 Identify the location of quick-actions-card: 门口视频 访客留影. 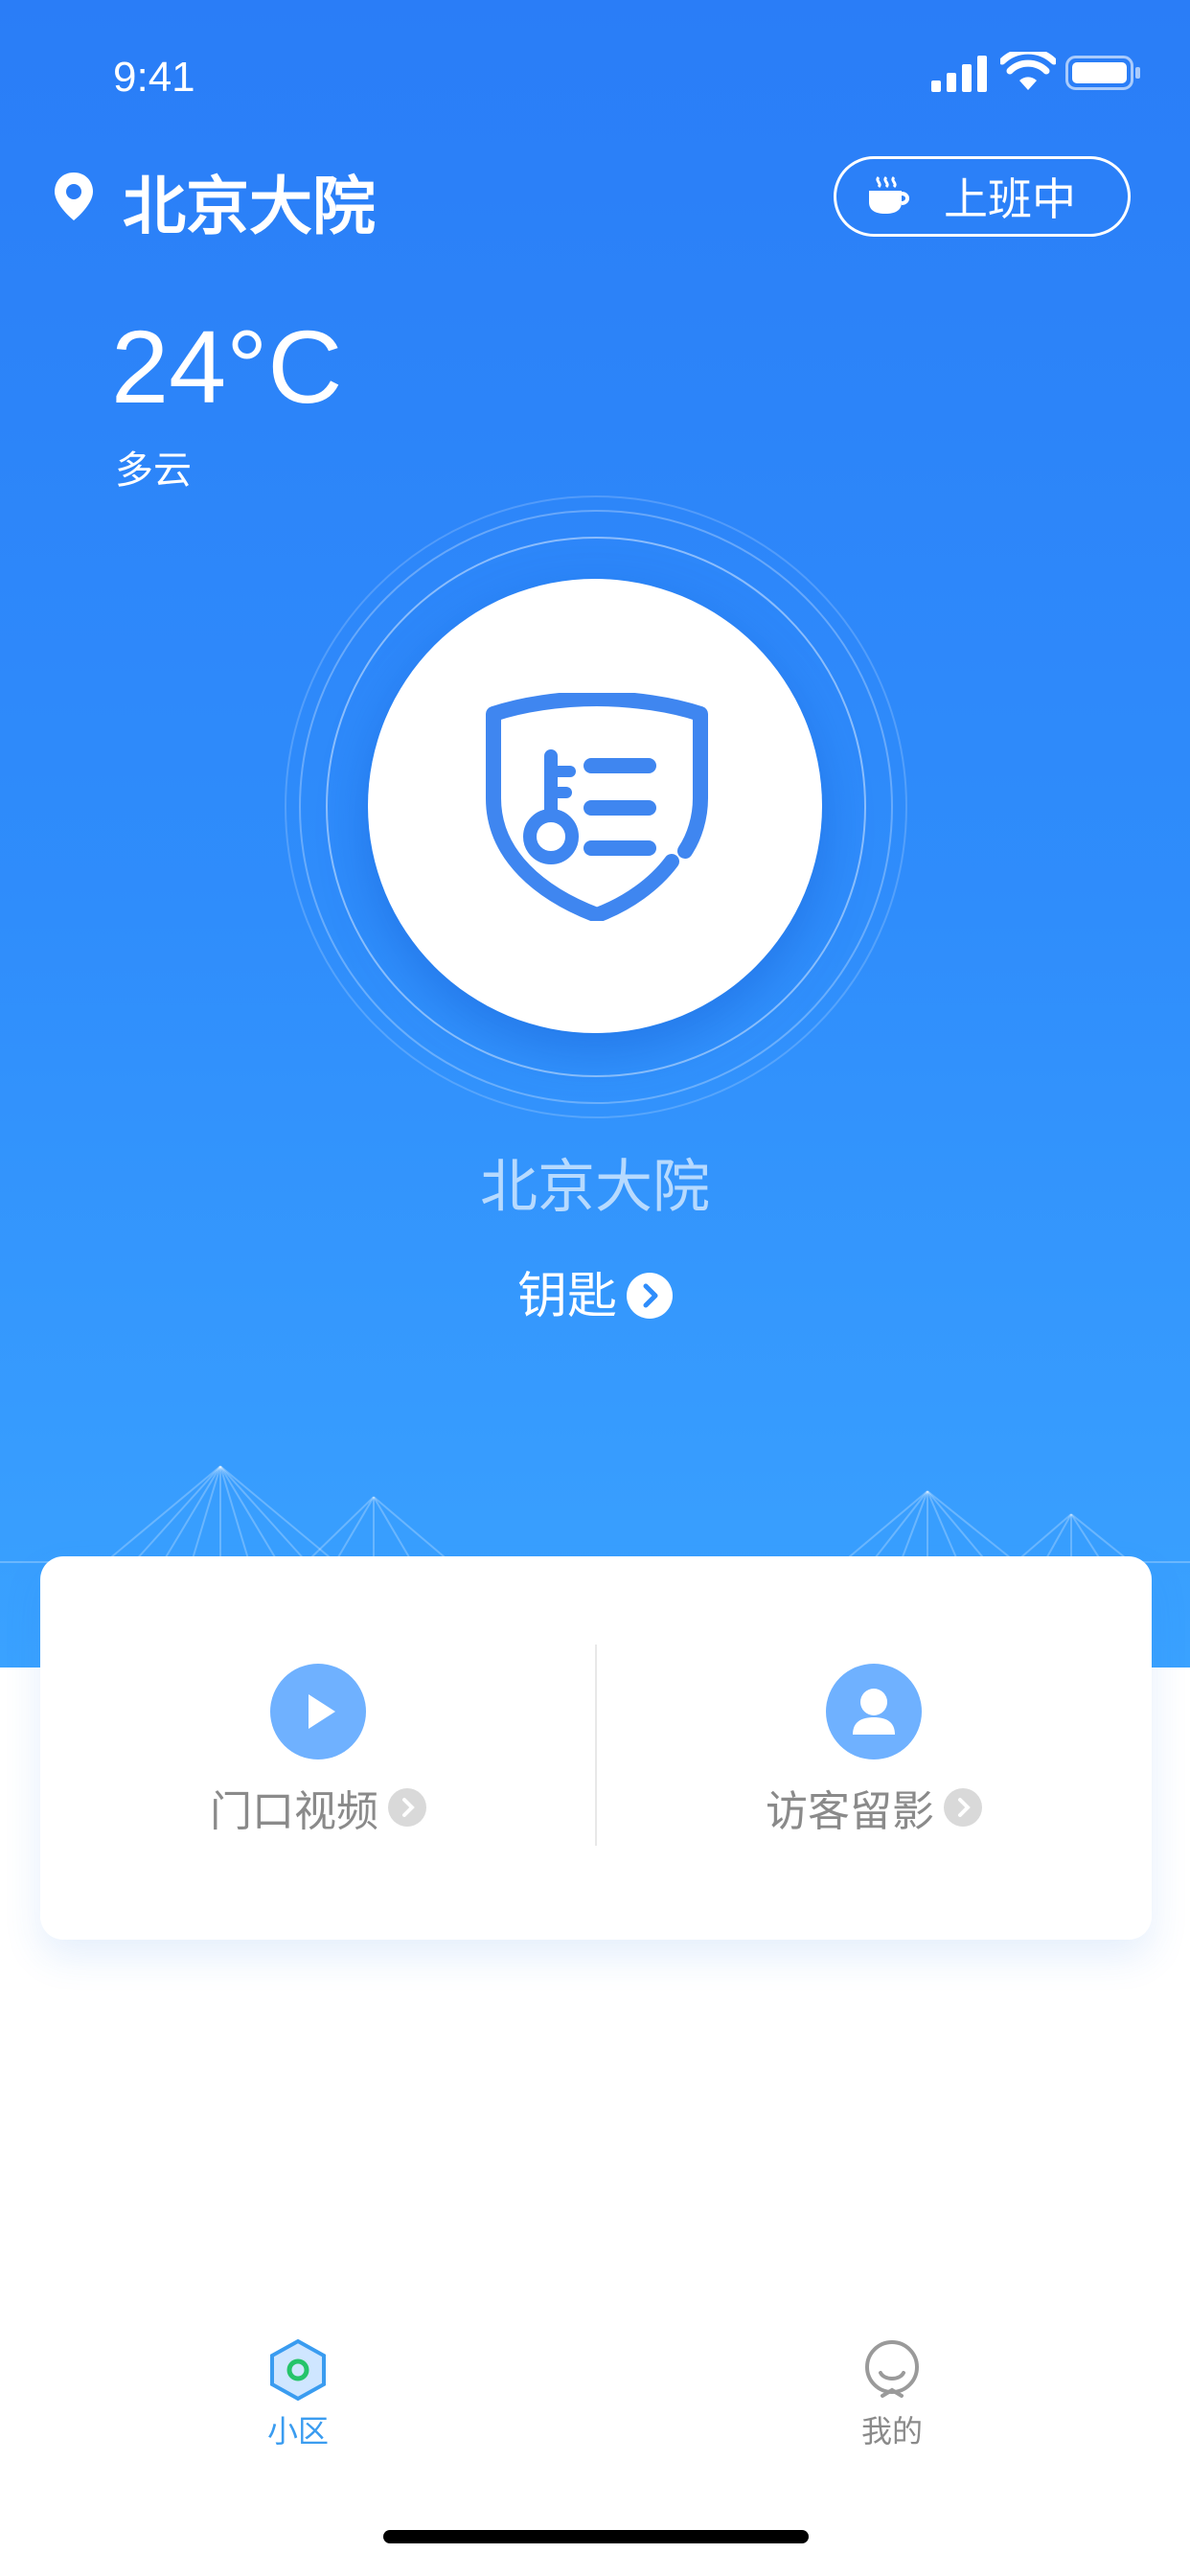
(596, 1748).